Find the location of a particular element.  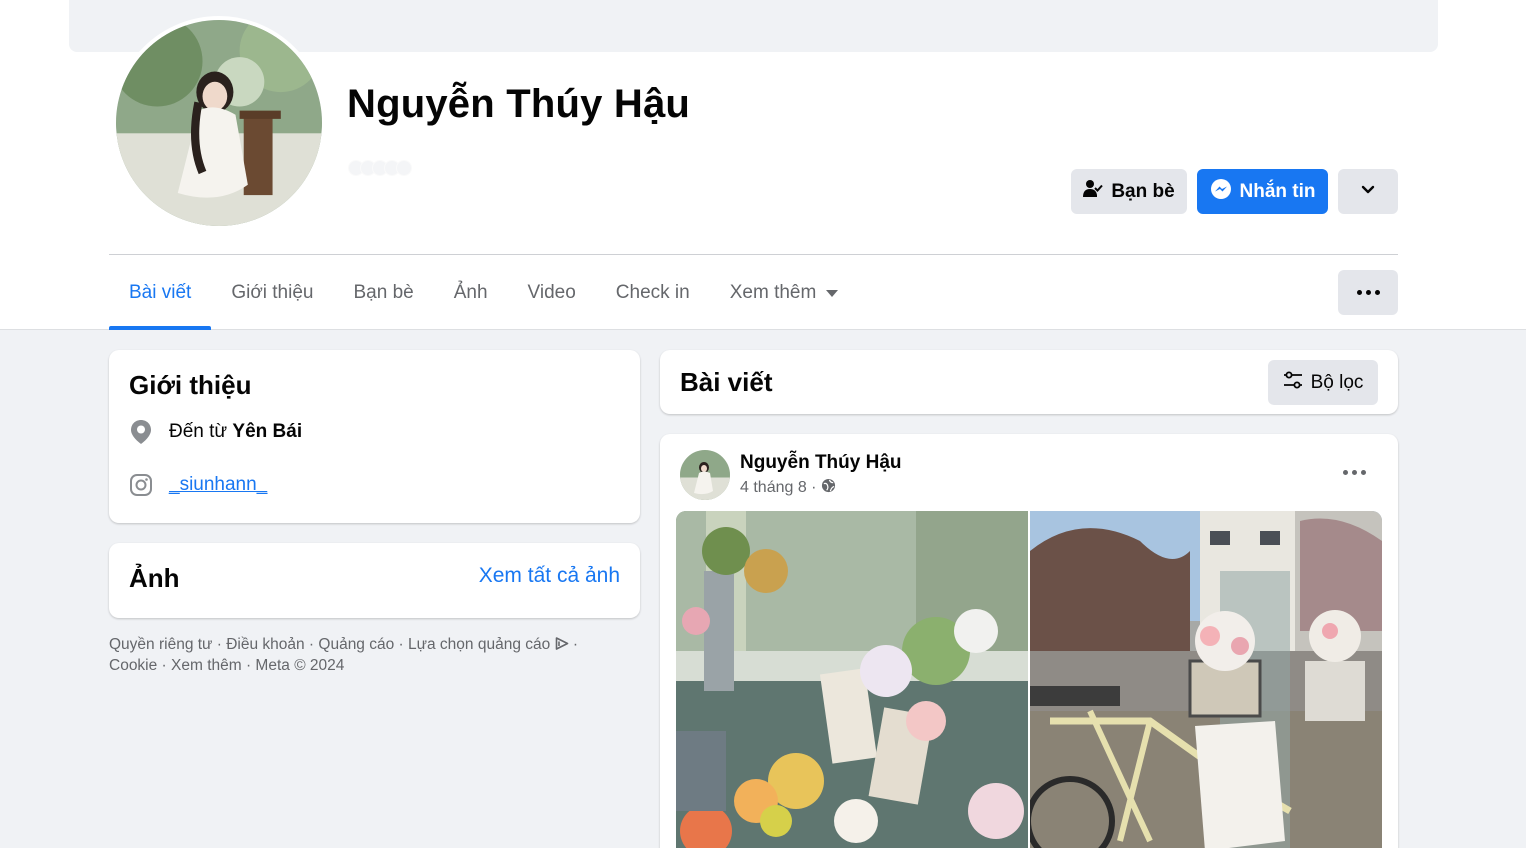

instagram-link: _siunhann_ is located at coordinates (218, 485).